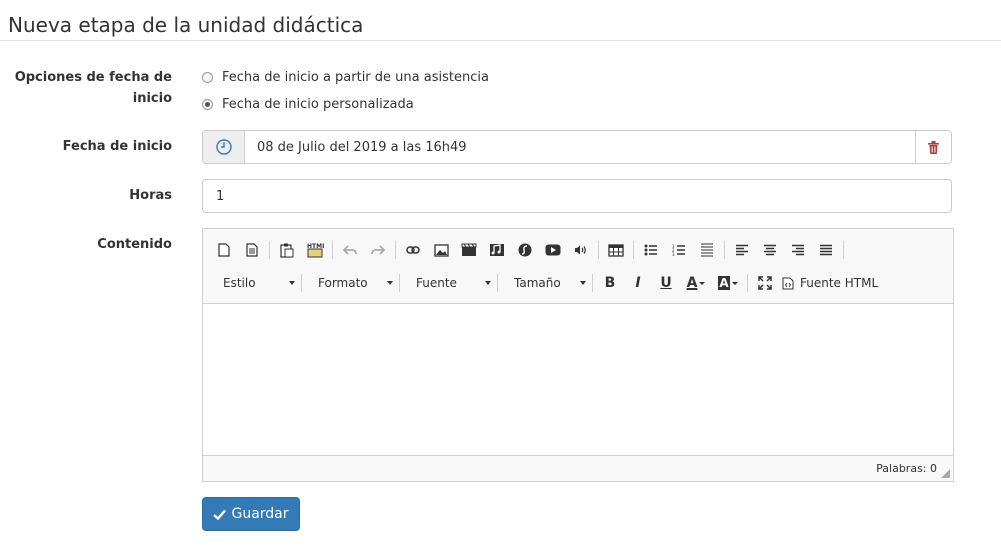  I want to click on clock-icon, so click(224, 147).